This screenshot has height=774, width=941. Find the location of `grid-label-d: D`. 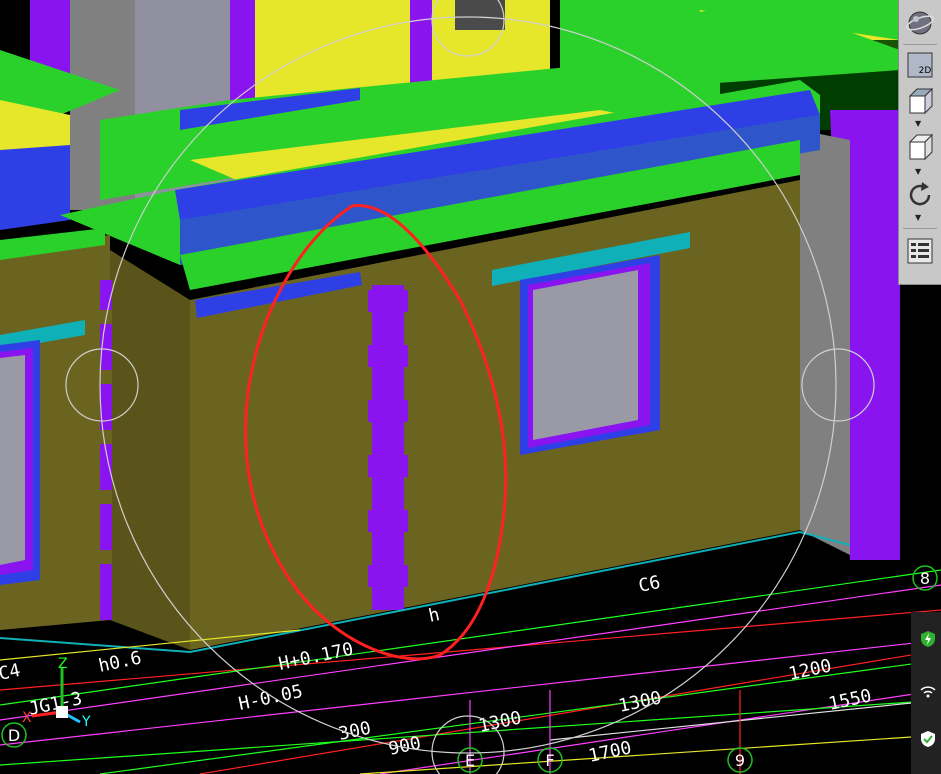

grid-label-d: D is located at coordinates (14, 735).